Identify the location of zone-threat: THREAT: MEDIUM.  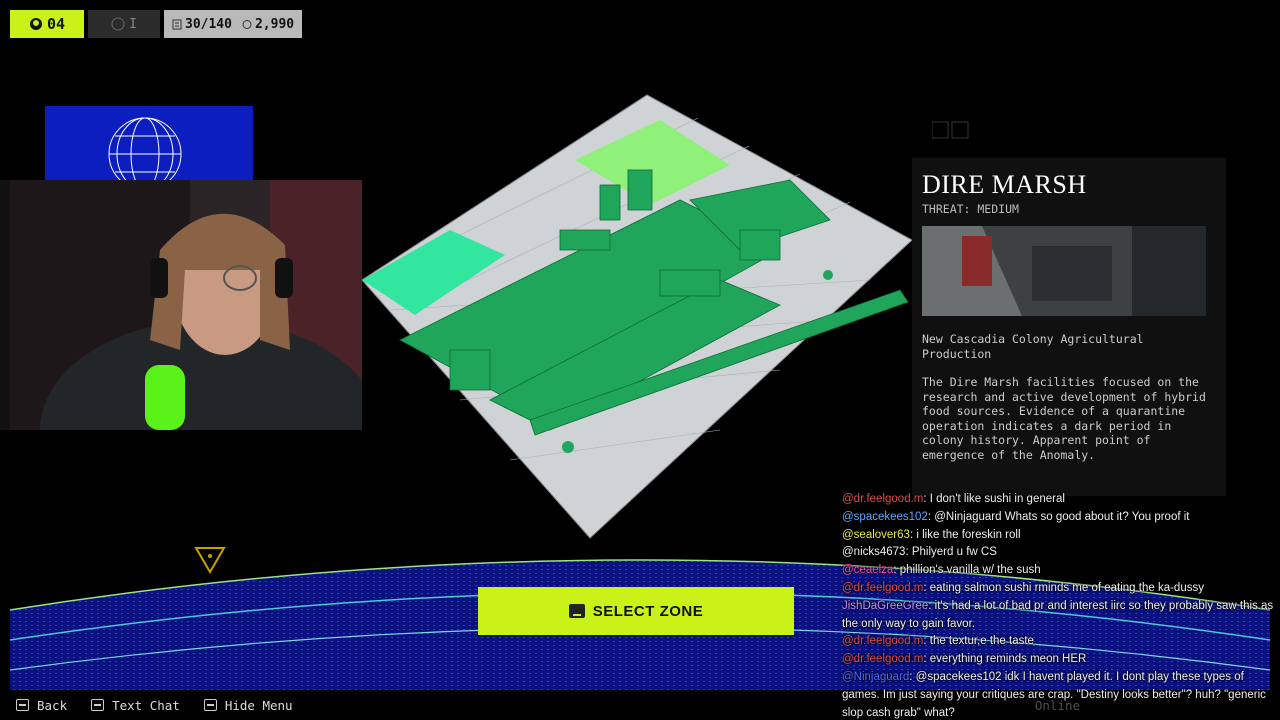
(970, 209).